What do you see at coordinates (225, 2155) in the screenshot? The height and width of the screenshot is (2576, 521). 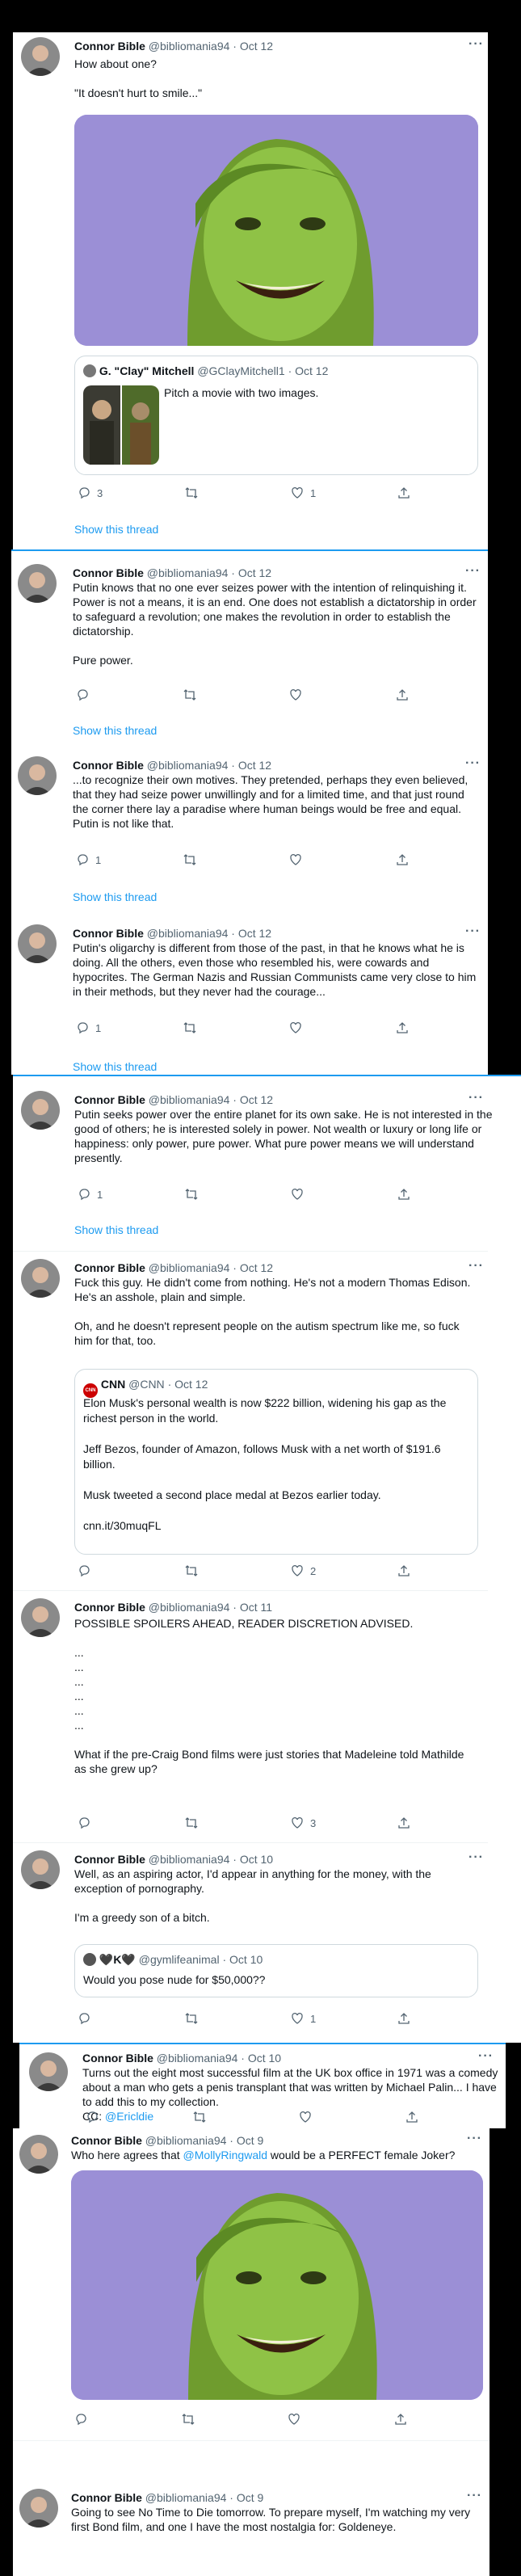 I see `mention-link: @MollyRingwald` at bounding box center [225, 2155].